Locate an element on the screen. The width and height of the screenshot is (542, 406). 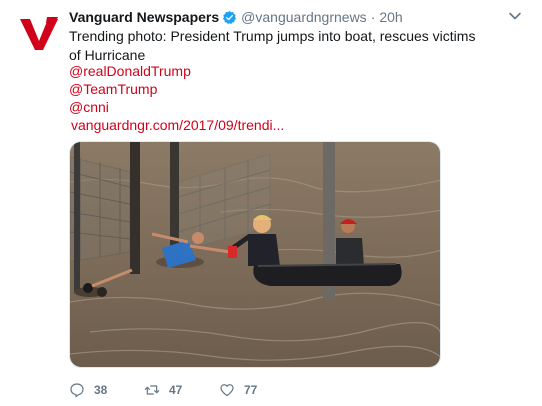
retweet-icon is located at coordinates (152, 390).